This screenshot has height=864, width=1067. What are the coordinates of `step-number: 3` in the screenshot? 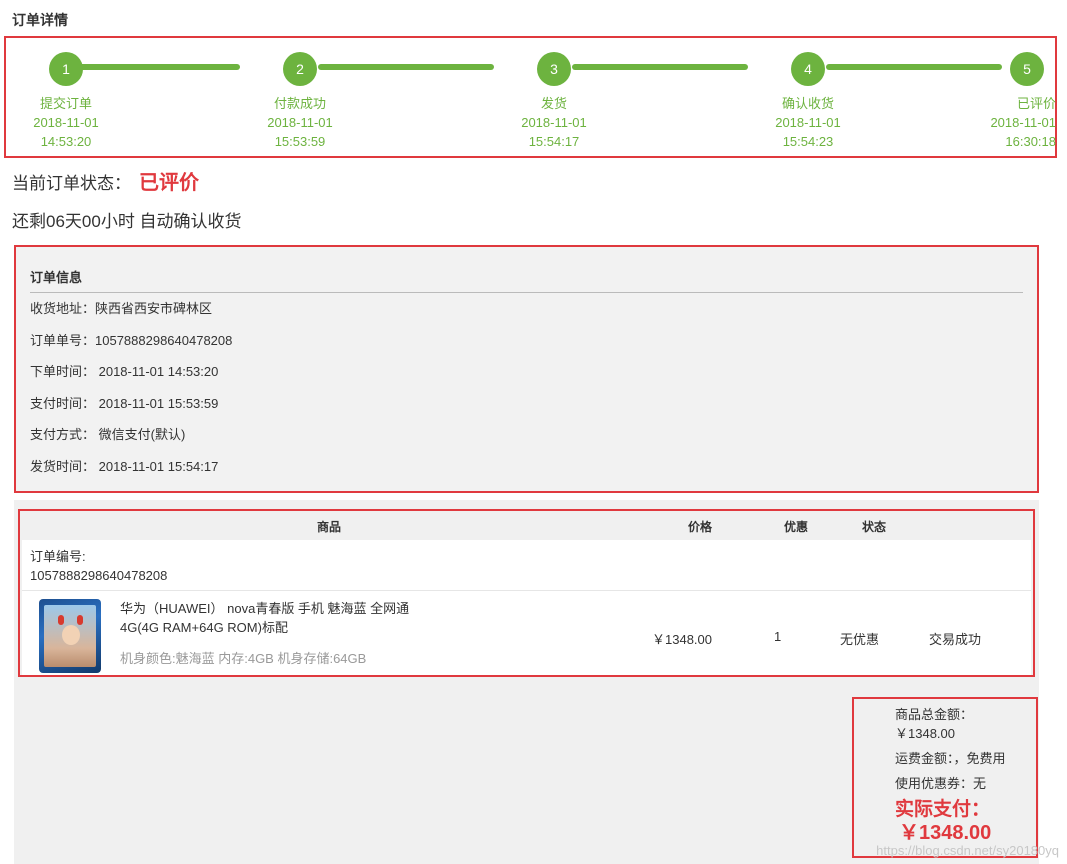 It's located at (554, 69).